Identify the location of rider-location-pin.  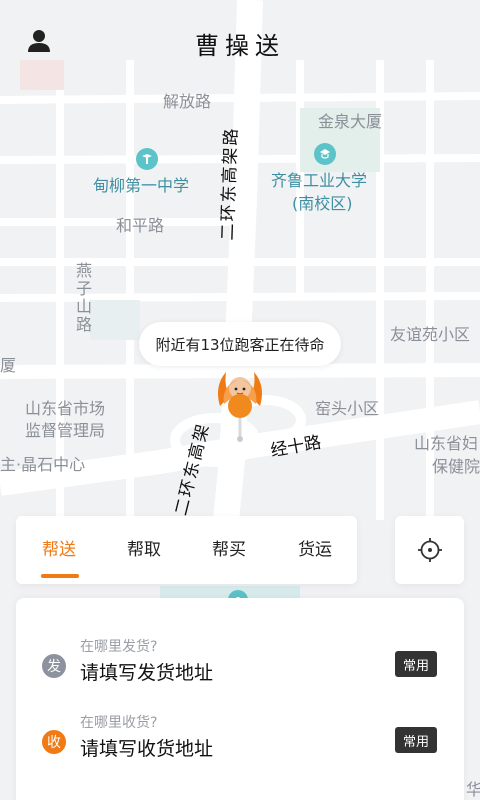
(240, 406).